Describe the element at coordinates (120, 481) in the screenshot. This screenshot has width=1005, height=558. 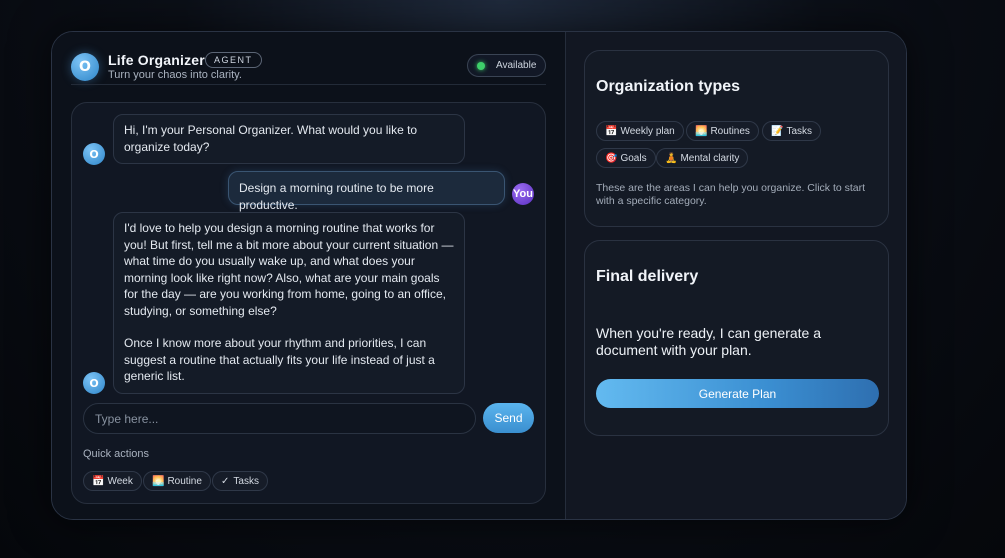
I see `quick-action-label: Week` at that location.